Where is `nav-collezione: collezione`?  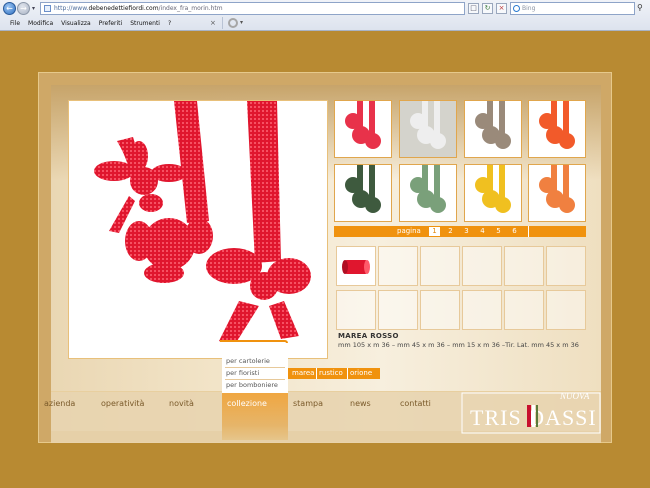
nav-collezione: collezione is located at coordinates (247, 403).